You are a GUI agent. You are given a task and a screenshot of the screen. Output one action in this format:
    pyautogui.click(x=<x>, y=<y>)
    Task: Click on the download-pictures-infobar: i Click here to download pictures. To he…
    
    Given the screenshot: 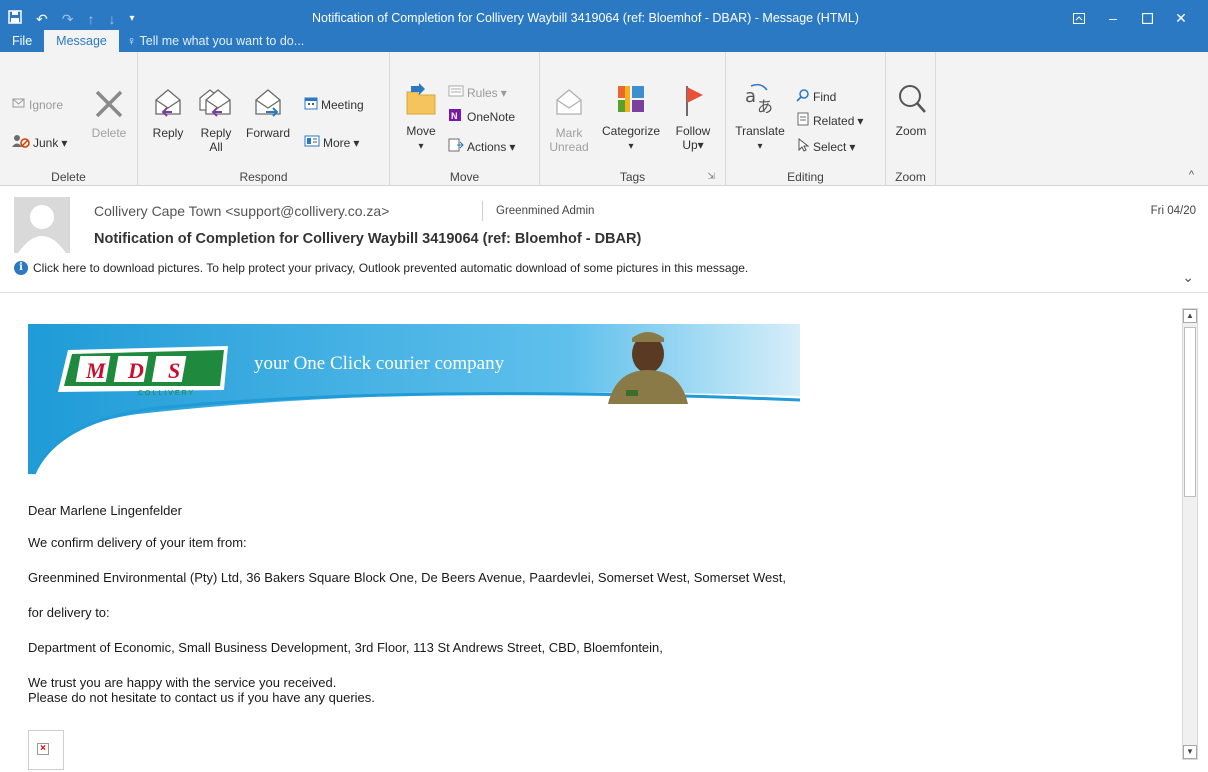 What is the action you would take?
    pyautogui.click(x=381, y=268)
    